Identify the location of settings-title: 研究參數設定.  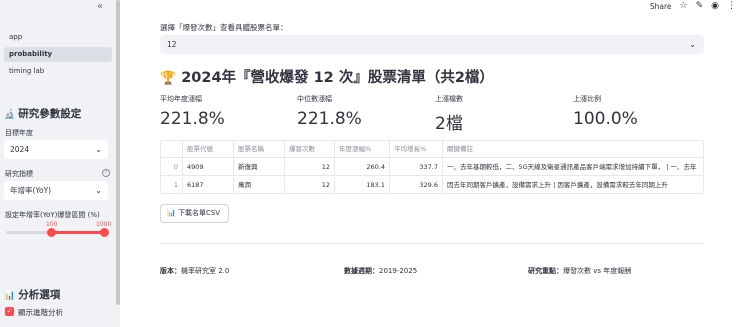
(50, 114).